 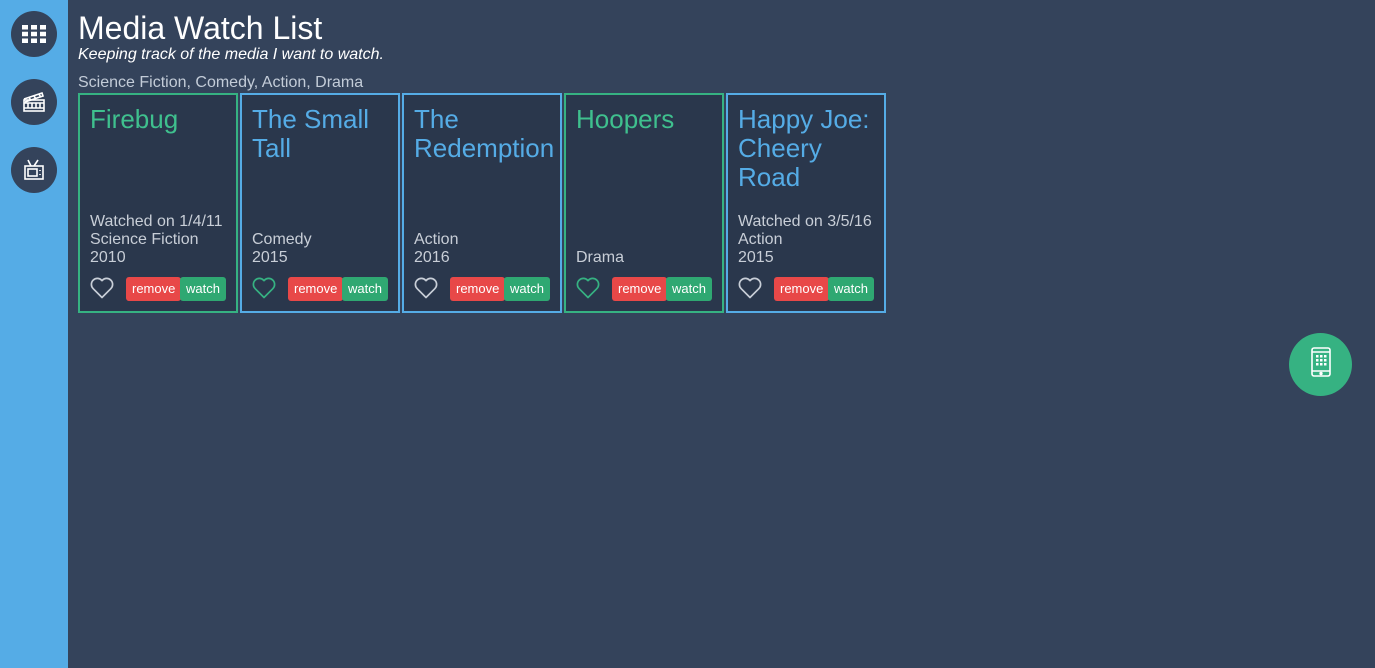 What do you see at coordinates (485, 249) in the screenshot?
I see `media-info: Action 2016` at bounding box center [485, 249].